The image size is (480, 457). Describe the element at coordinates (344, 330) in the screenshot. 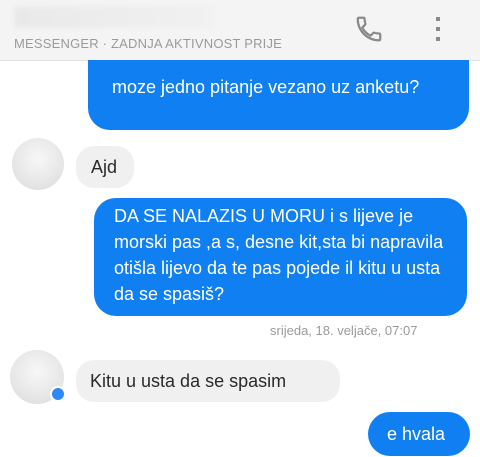

I see `message-timestamp: srijeda, 18. veljače, 07:07` at that location.